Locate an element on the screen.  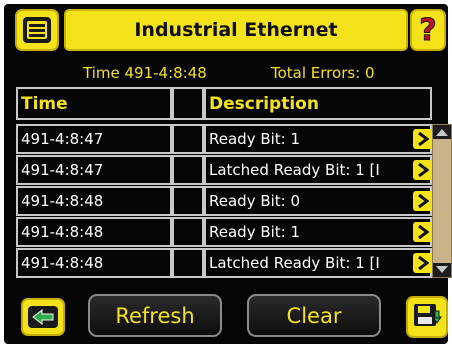
page-title: Industrial Ethernet is located at coordinates (236, 30).